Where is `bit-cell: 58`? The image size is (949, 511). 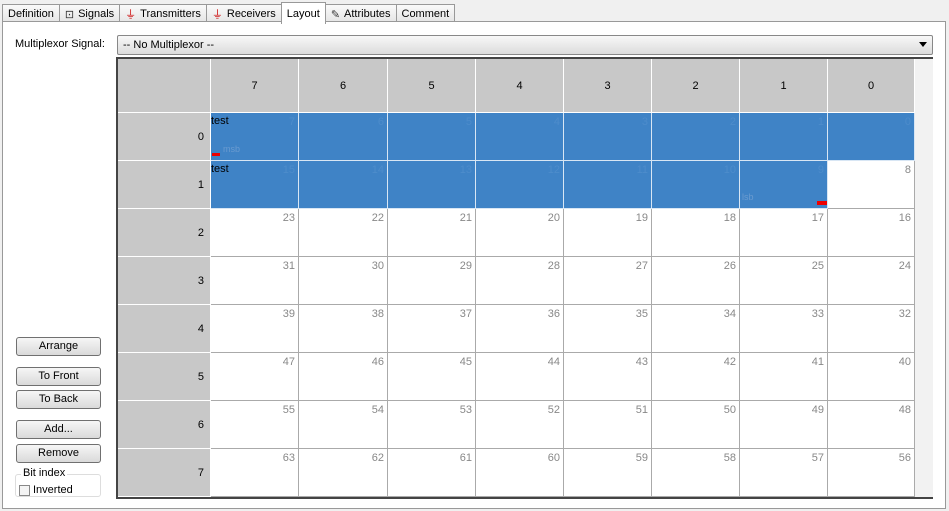
bit-cell: 58 is located at coordinates (696, 473).